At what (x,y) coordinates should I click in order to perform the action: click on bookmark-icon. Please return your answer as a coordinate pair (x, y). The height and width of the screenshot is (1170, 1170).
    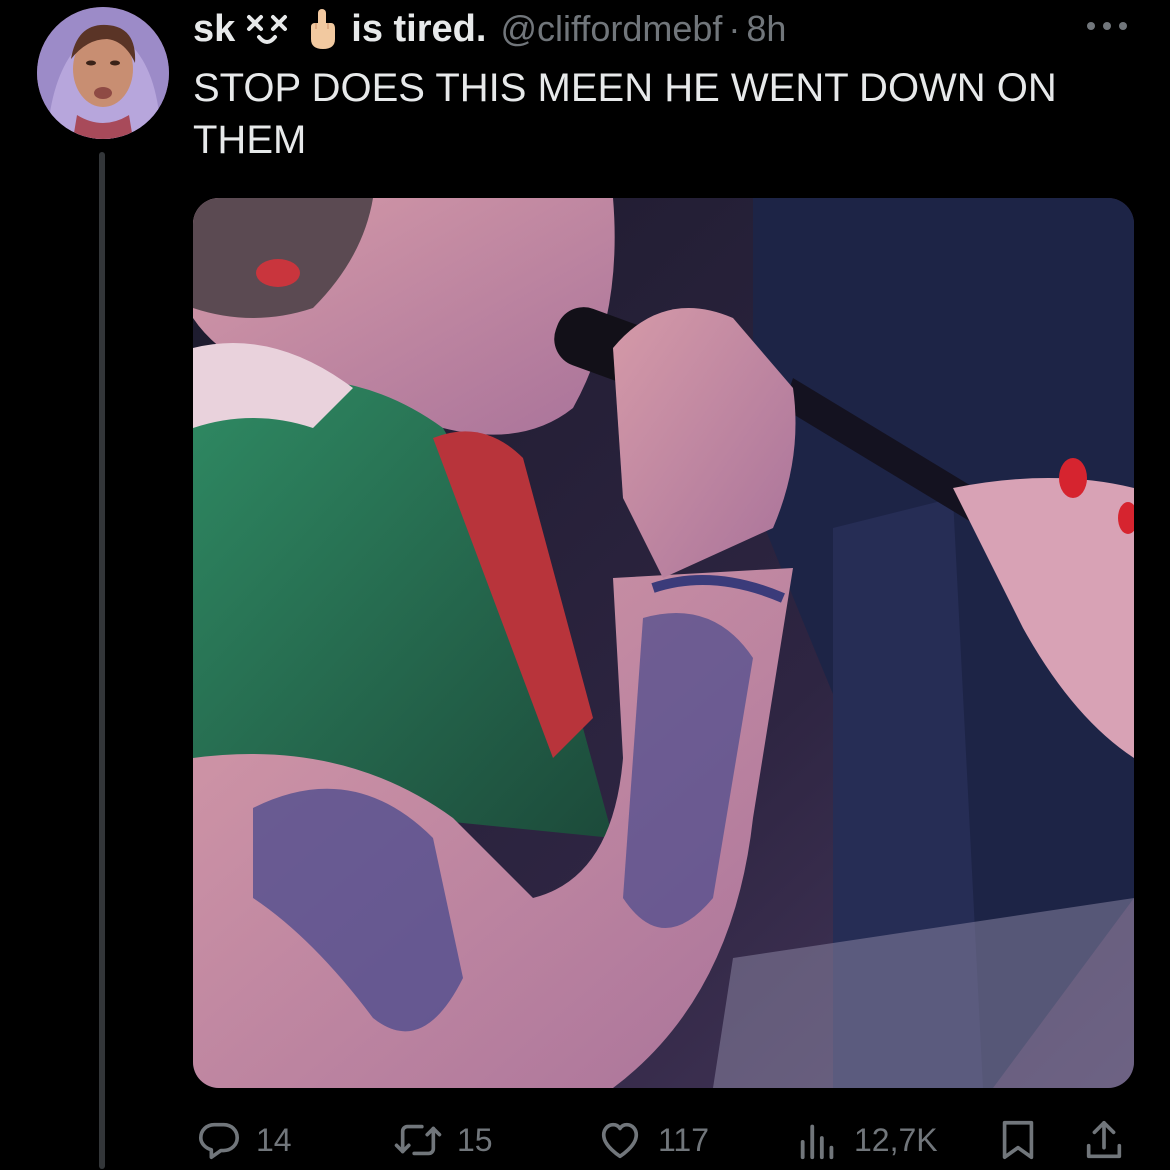
    Looking at the image, I should click on (1018, 1140).